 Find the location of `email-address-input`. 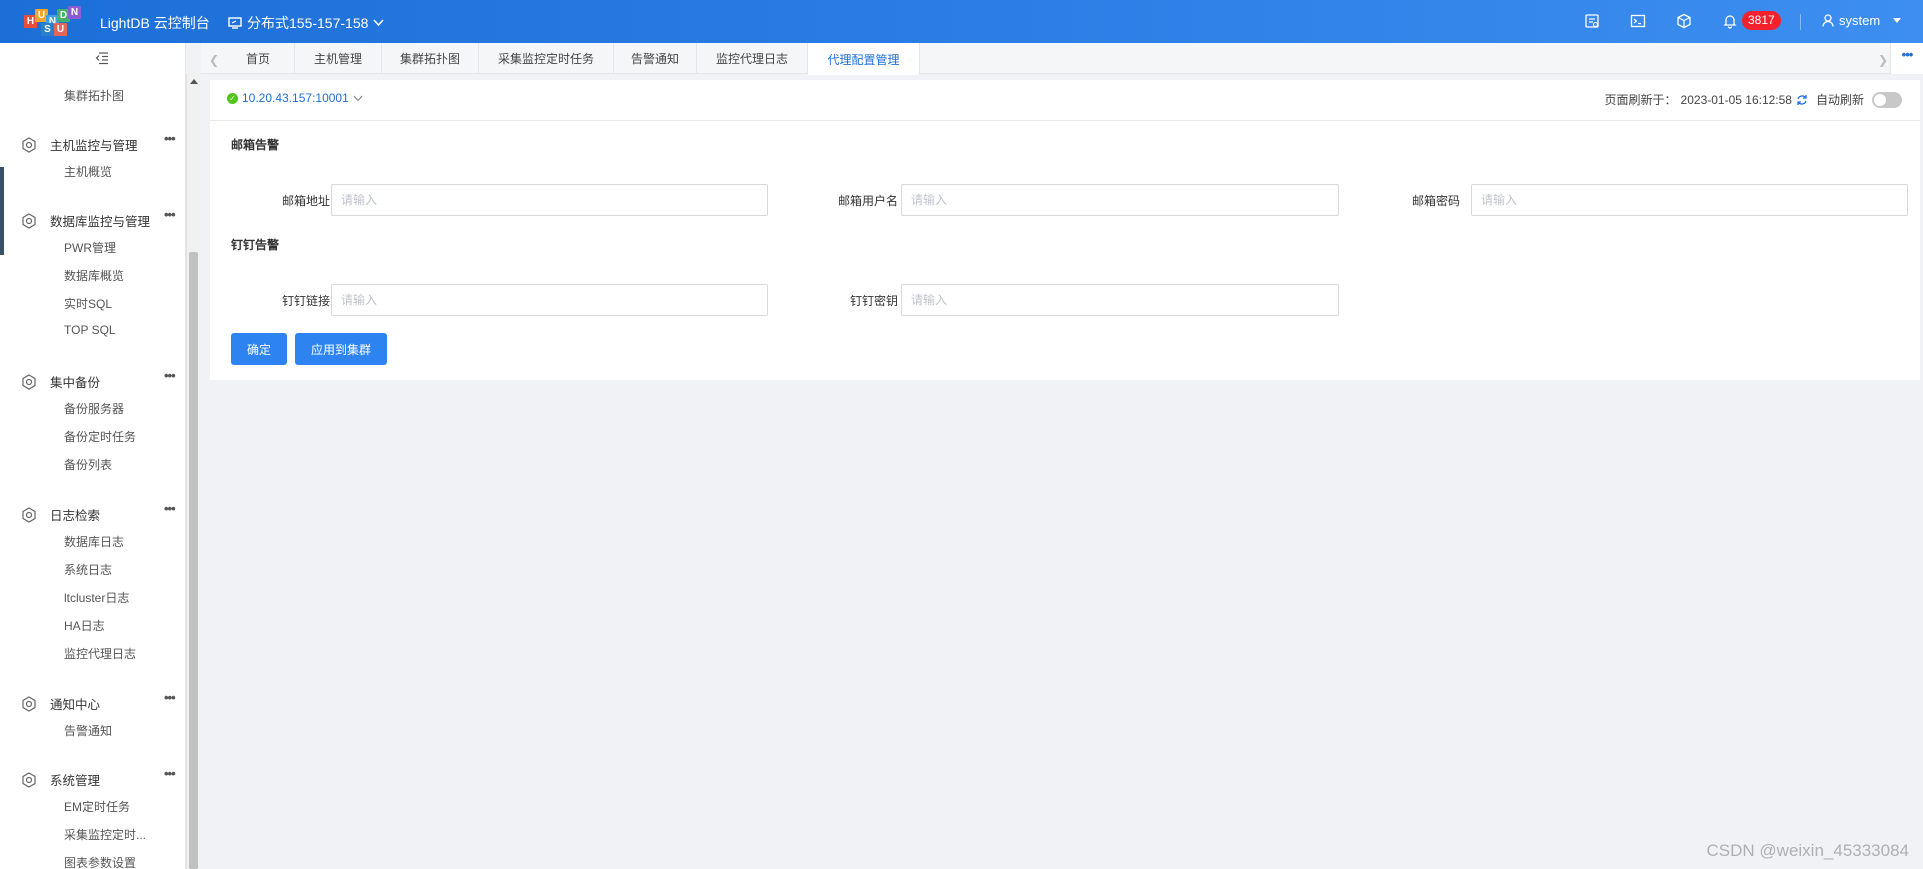

email-address-input is located at coordinates (549, 200).